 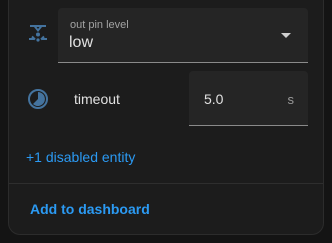 I want to click on select-label: out pin level, so click(x=99, y=25).